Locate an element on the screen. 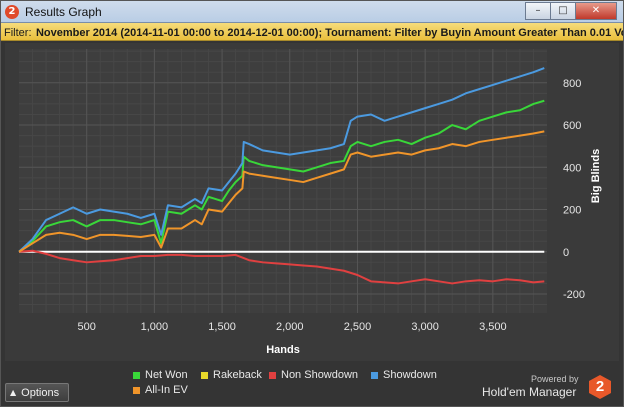 This screenshot has height=407, width=624. legend-label: Rakeback is located at coordinates (237, 375).